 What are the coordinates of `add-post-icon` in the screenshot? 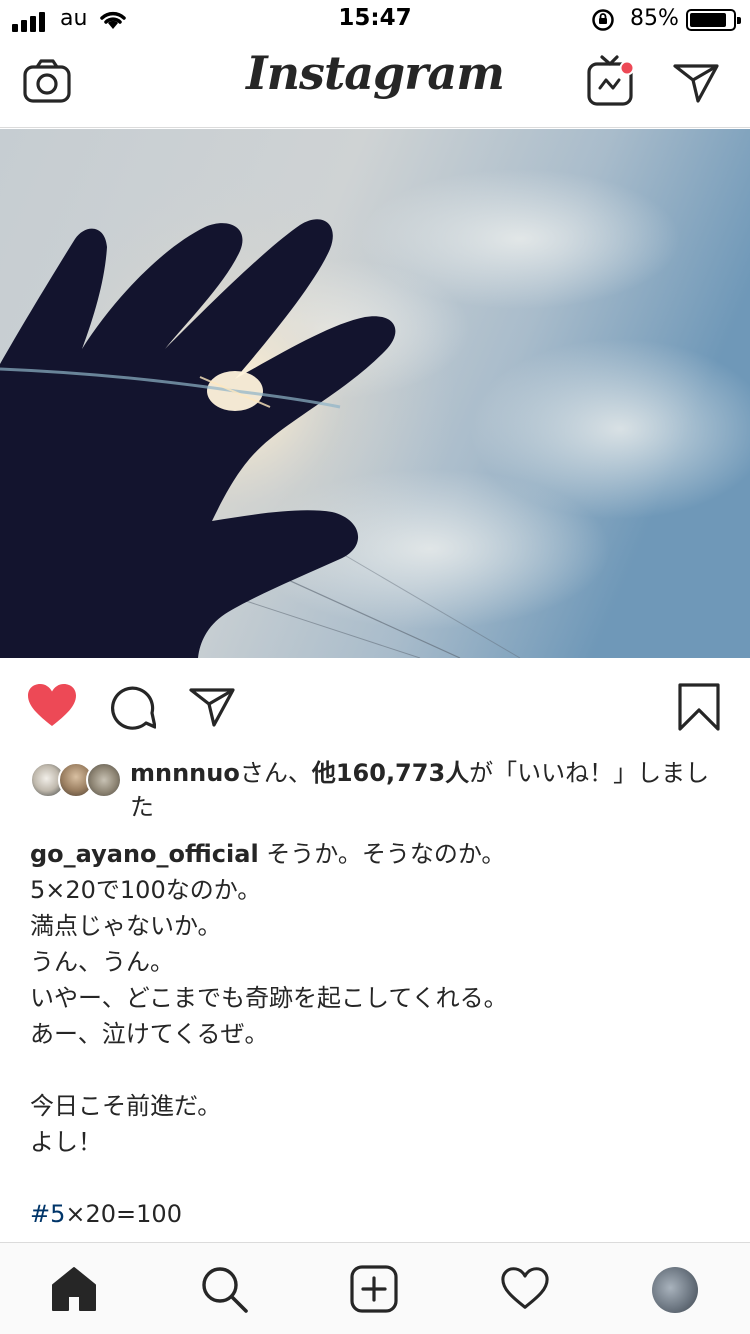 It's located at (374, 1289).